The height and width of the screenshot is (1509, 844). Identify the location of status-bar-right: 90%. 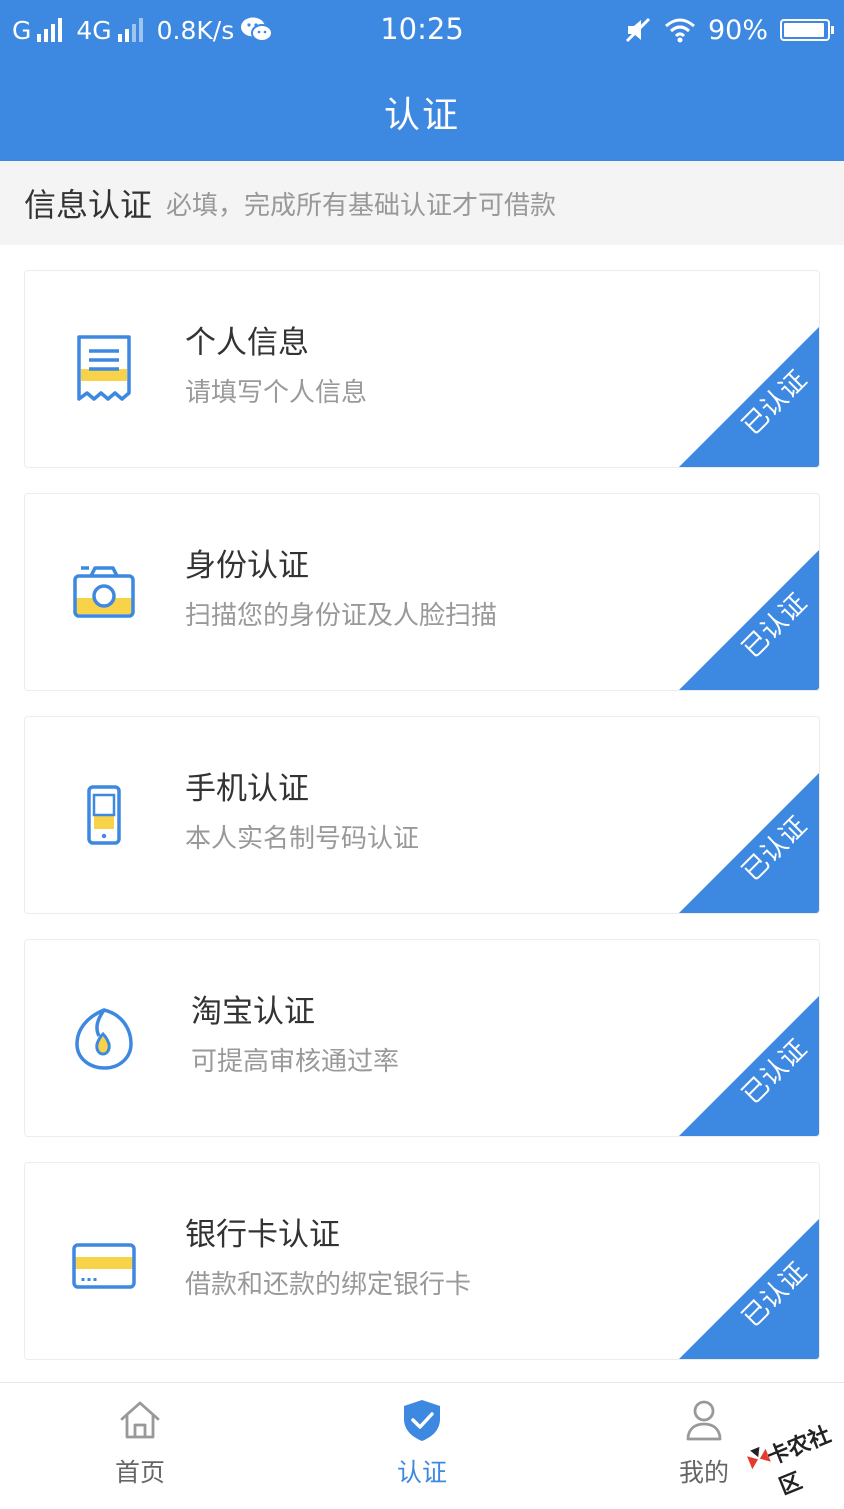
(729, 30).